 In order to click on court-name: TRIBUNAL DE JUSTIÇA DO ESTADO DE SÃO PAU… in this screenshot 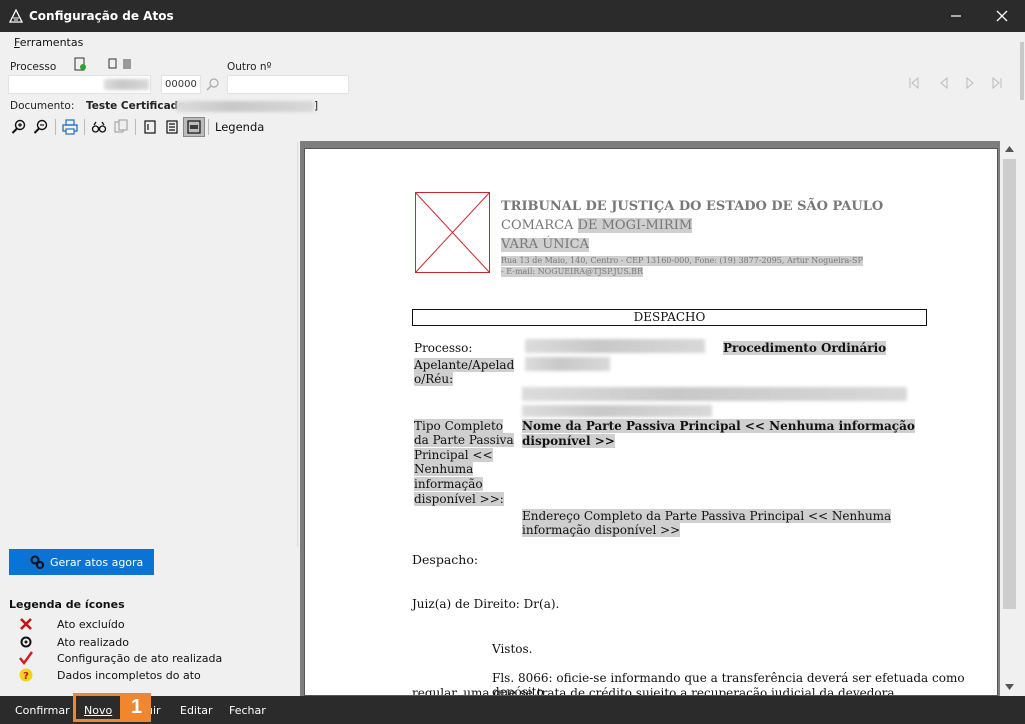, I will do `click(692, 206)`.